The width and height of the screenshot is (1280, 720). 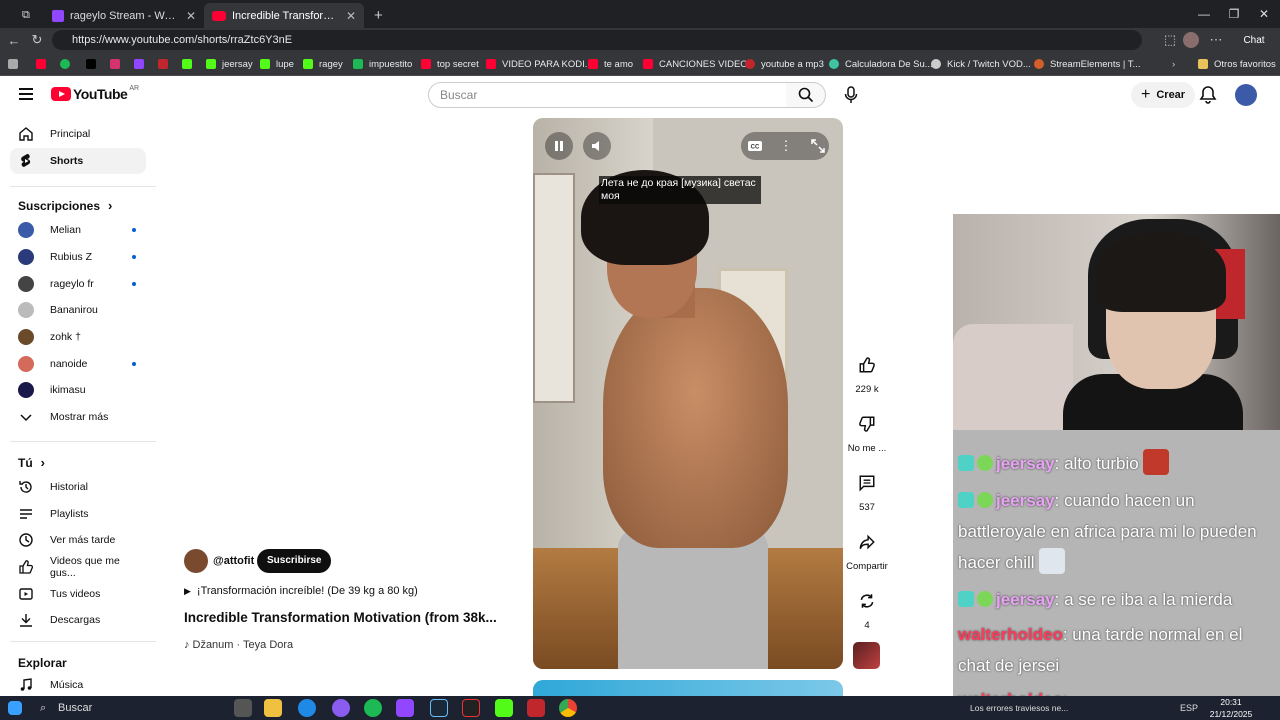 What do you see at coordinates (124, 15) in the screenshot?
I see `tab-twitch: rageylo Stream - Watch Live o ✕` at bounding box center [124, 15].